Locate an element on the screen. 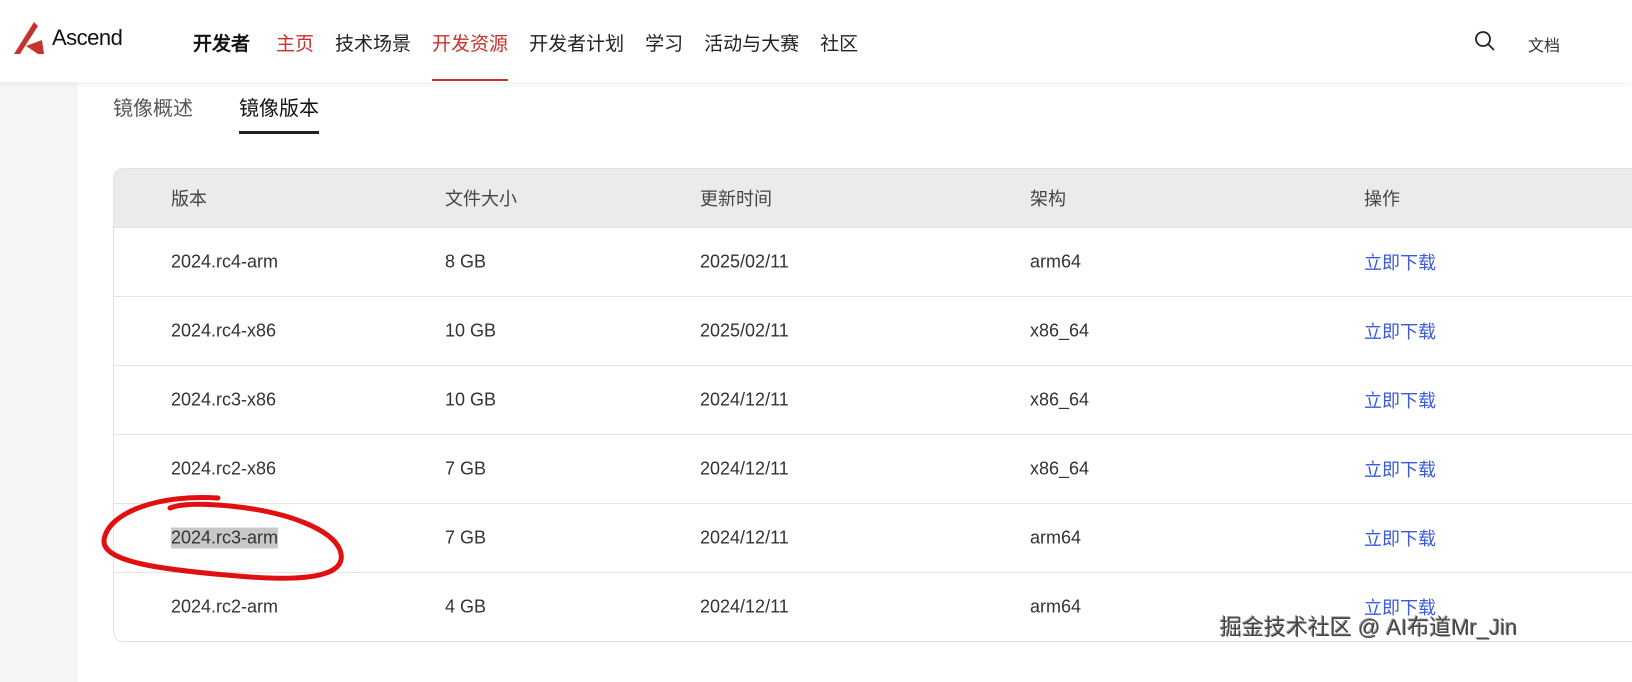 Image resolution: width=1632 pixels, height=682 pixels. nav-brand: 开发者 is located at coordinates (221, 42).